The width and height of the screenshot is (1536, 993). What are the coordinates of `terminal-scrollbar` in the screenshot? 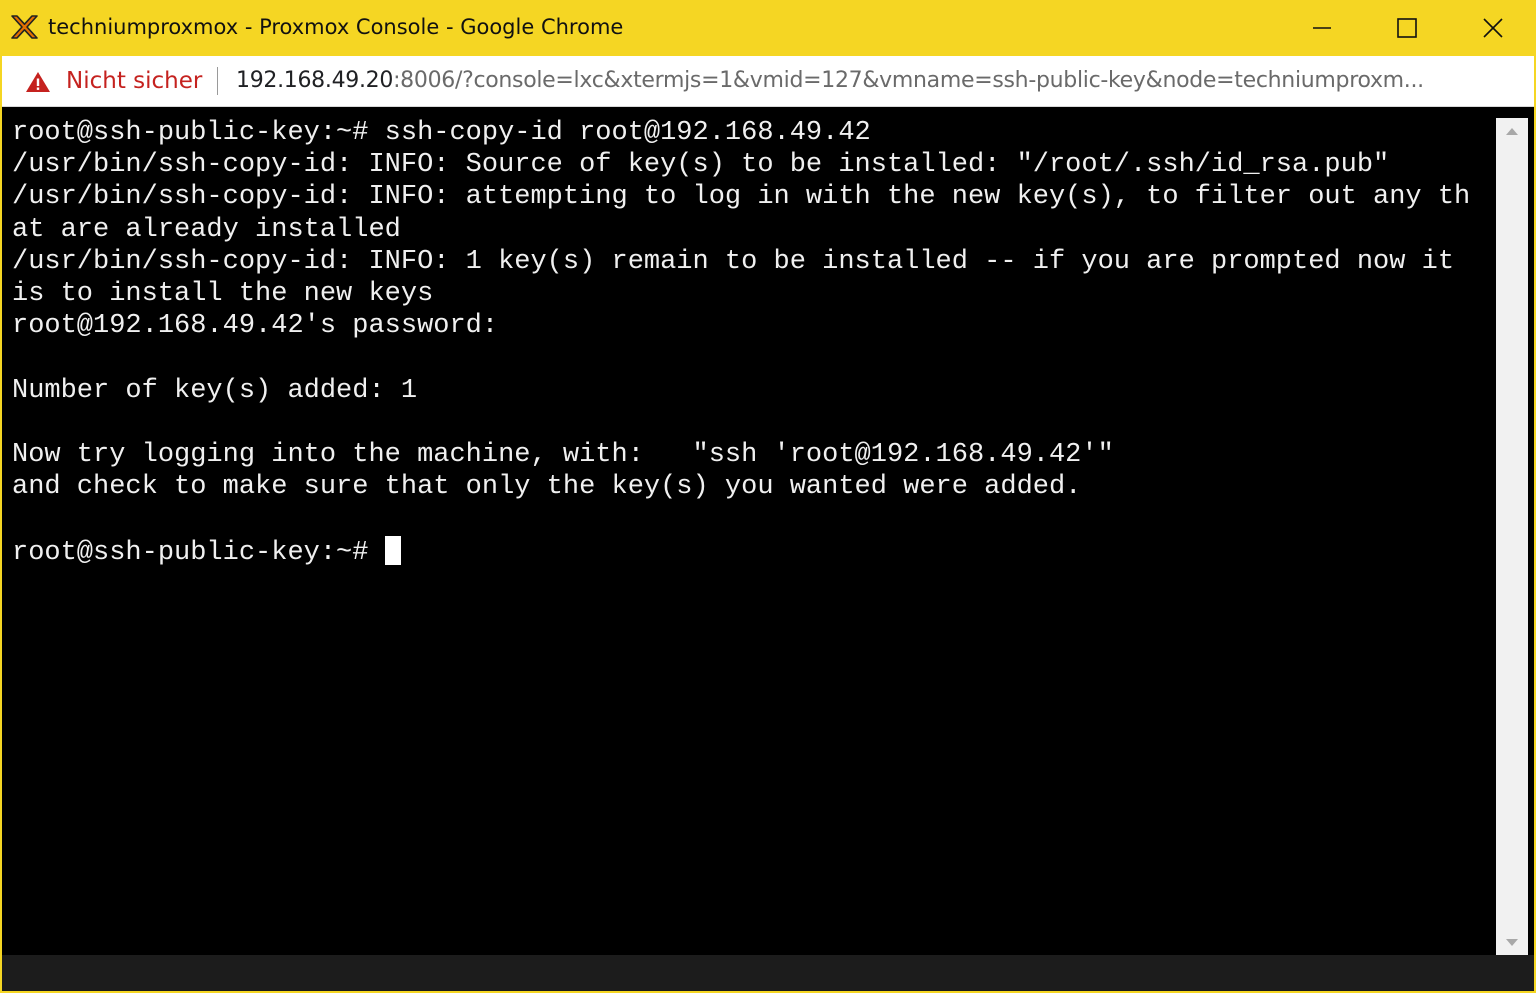 It's located at (1512, 537).